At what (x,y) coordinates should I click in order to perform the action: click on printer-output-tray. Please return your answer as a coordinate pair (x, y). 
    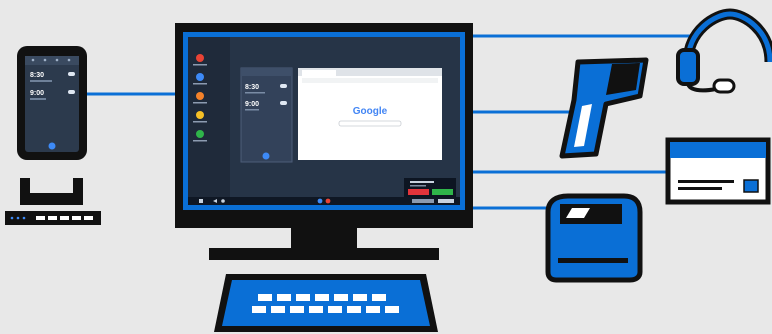
    Looking at the image, I should click on (593, 260).